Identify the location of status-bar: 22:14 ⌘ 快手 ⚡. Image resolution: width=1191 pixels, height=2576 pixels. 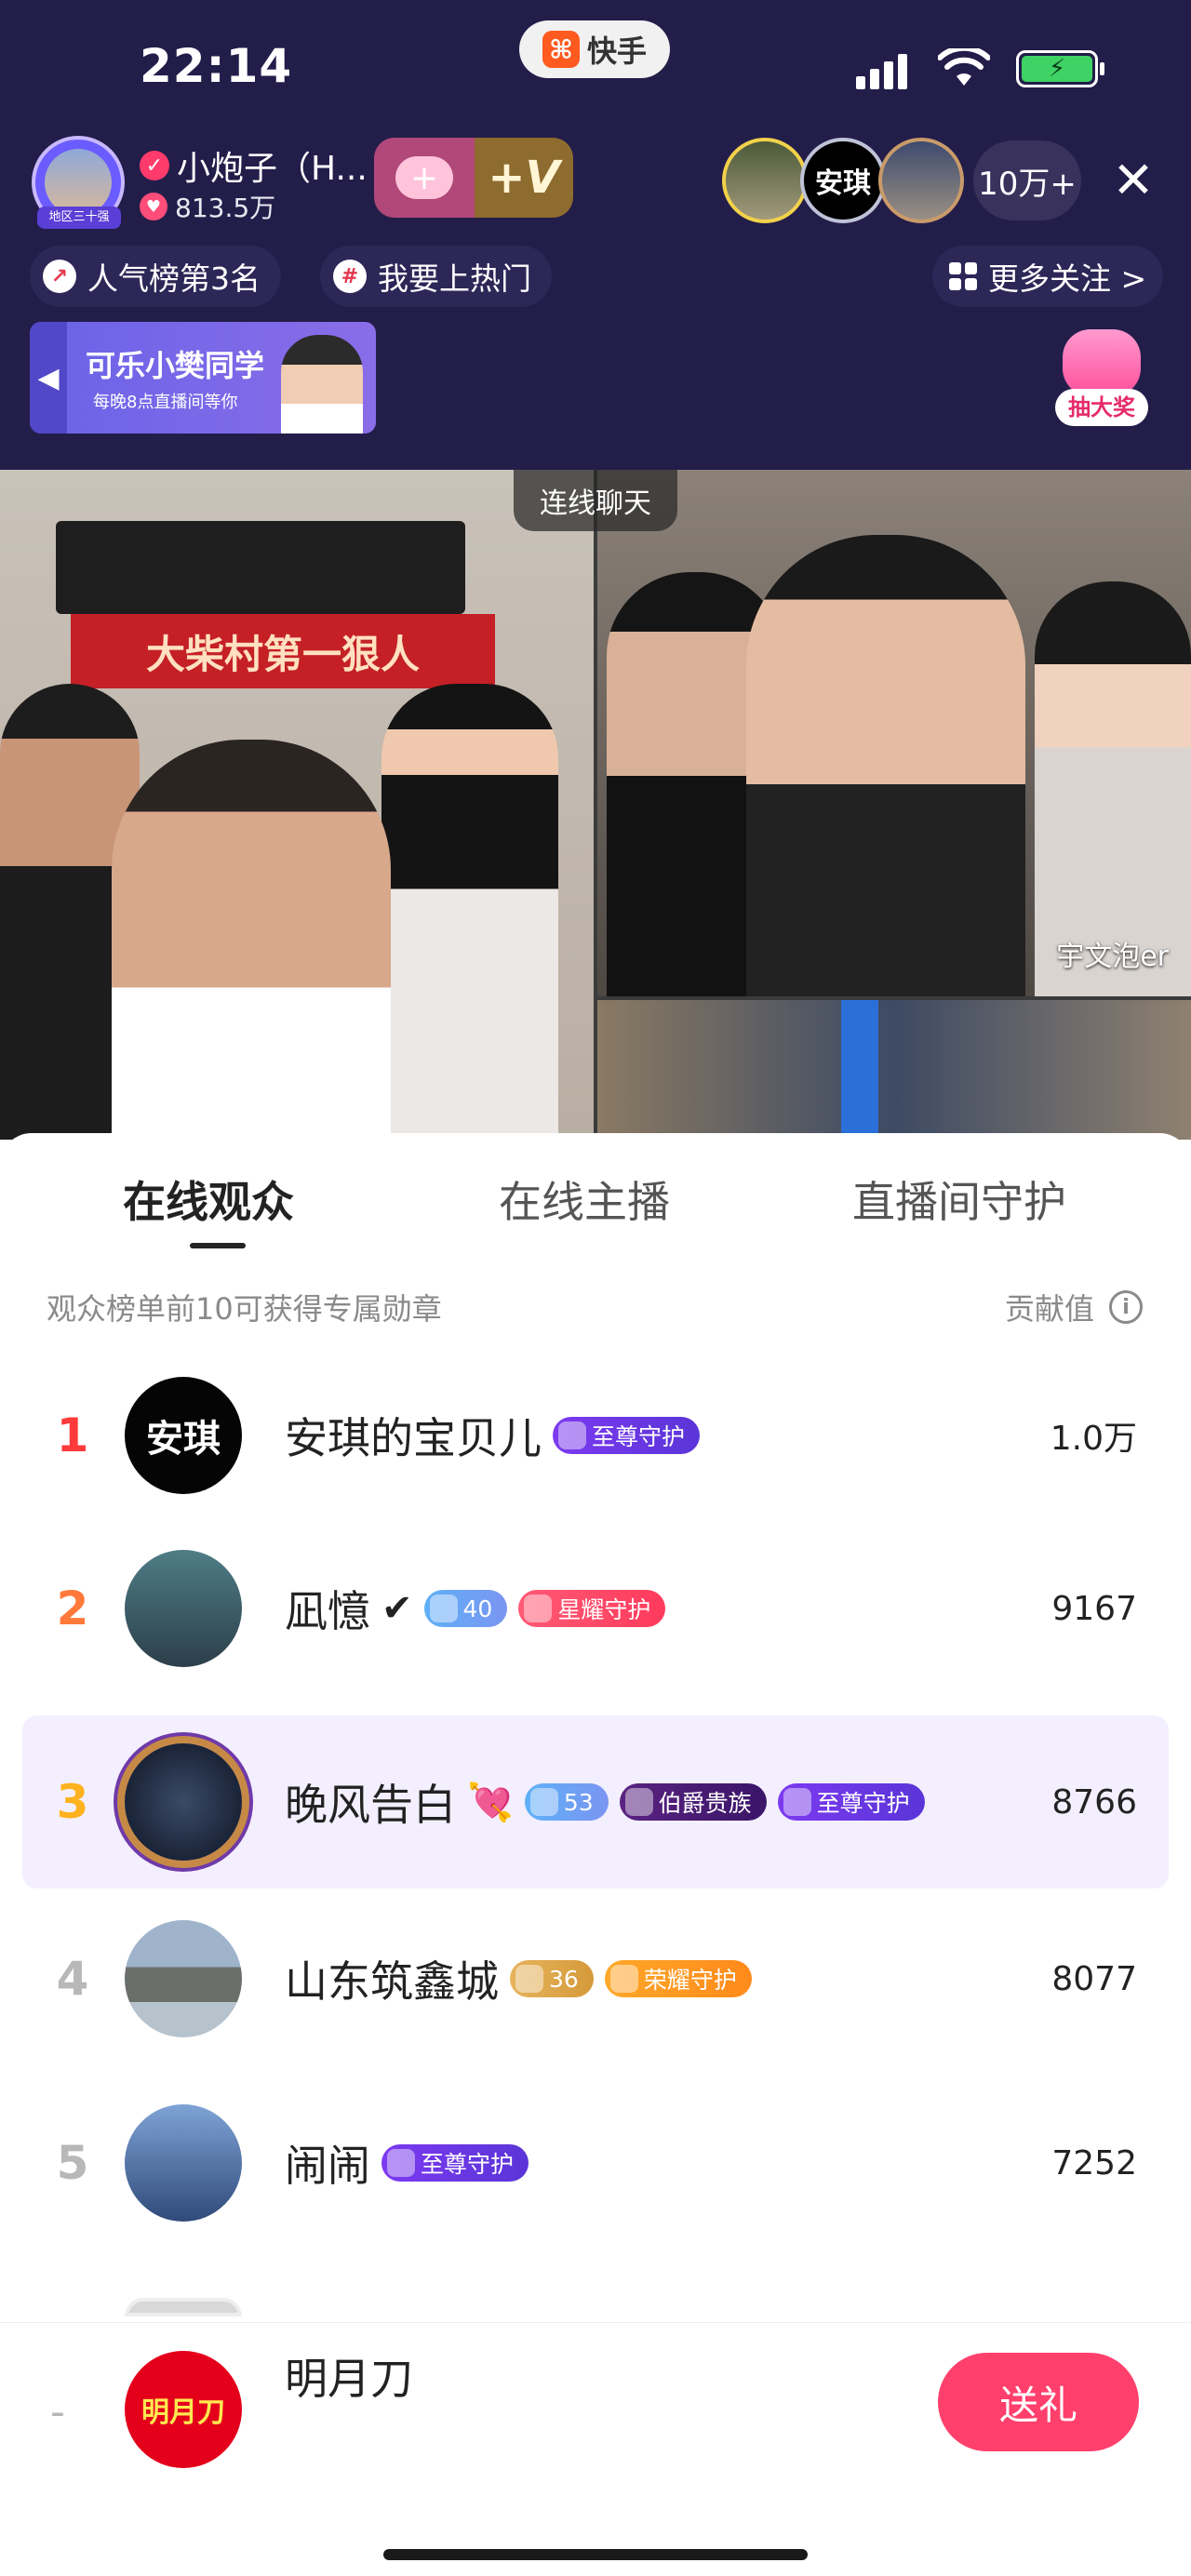
(595, 65).